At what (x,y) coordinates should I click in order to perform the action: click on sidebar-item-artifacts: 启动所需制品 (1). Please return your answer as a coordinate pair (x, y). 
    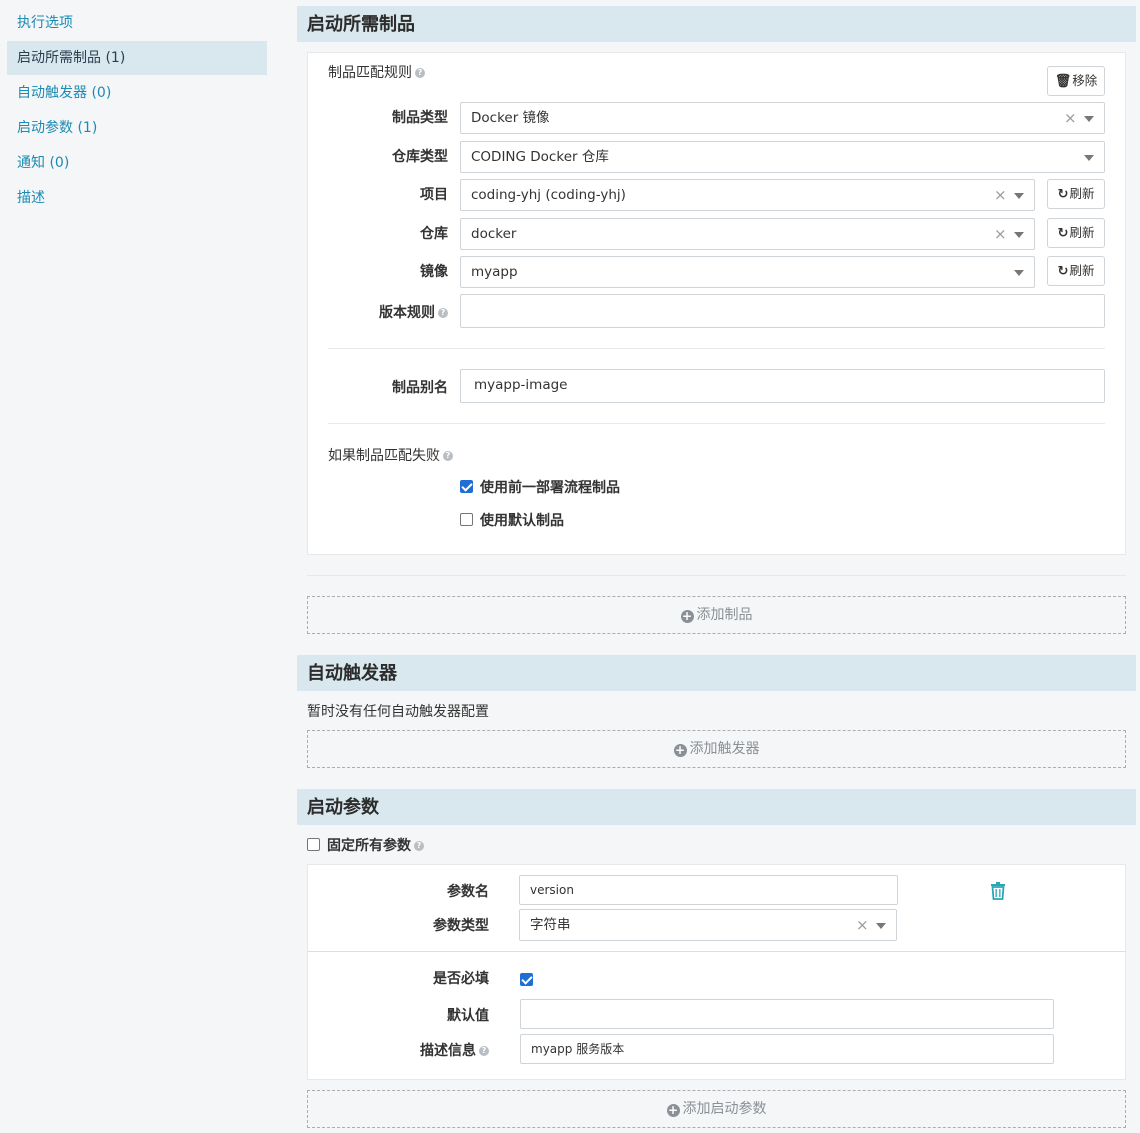
    Looking at the image, I should click on (137, 58).